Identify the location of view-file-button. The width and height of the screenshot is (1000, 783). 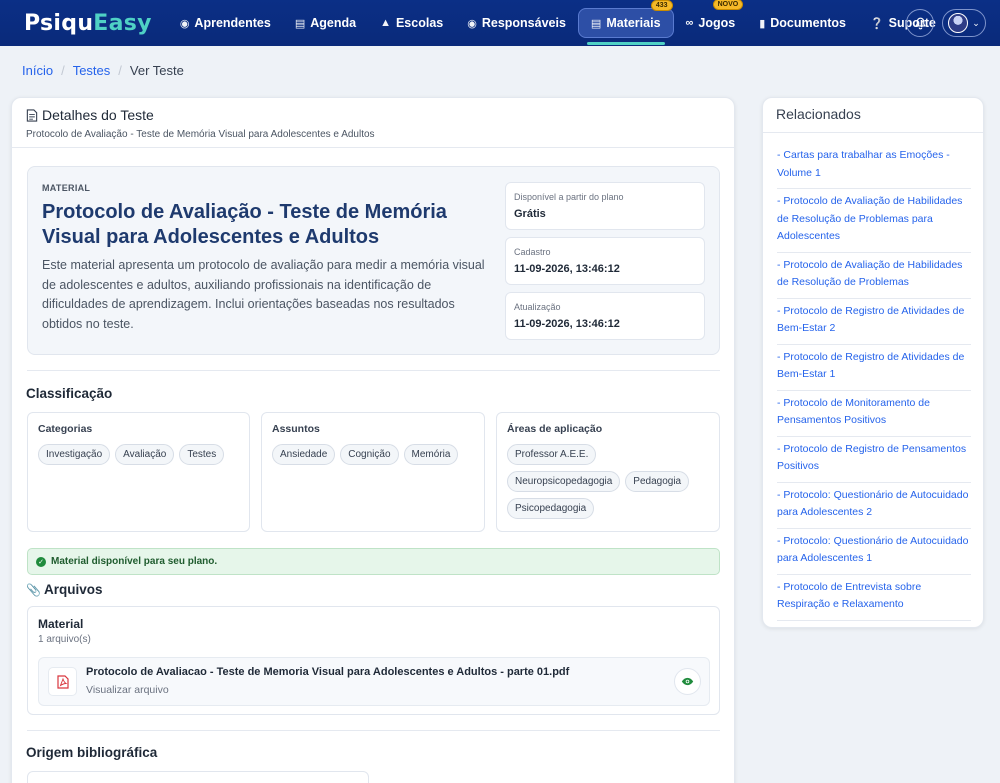
(687, 681).